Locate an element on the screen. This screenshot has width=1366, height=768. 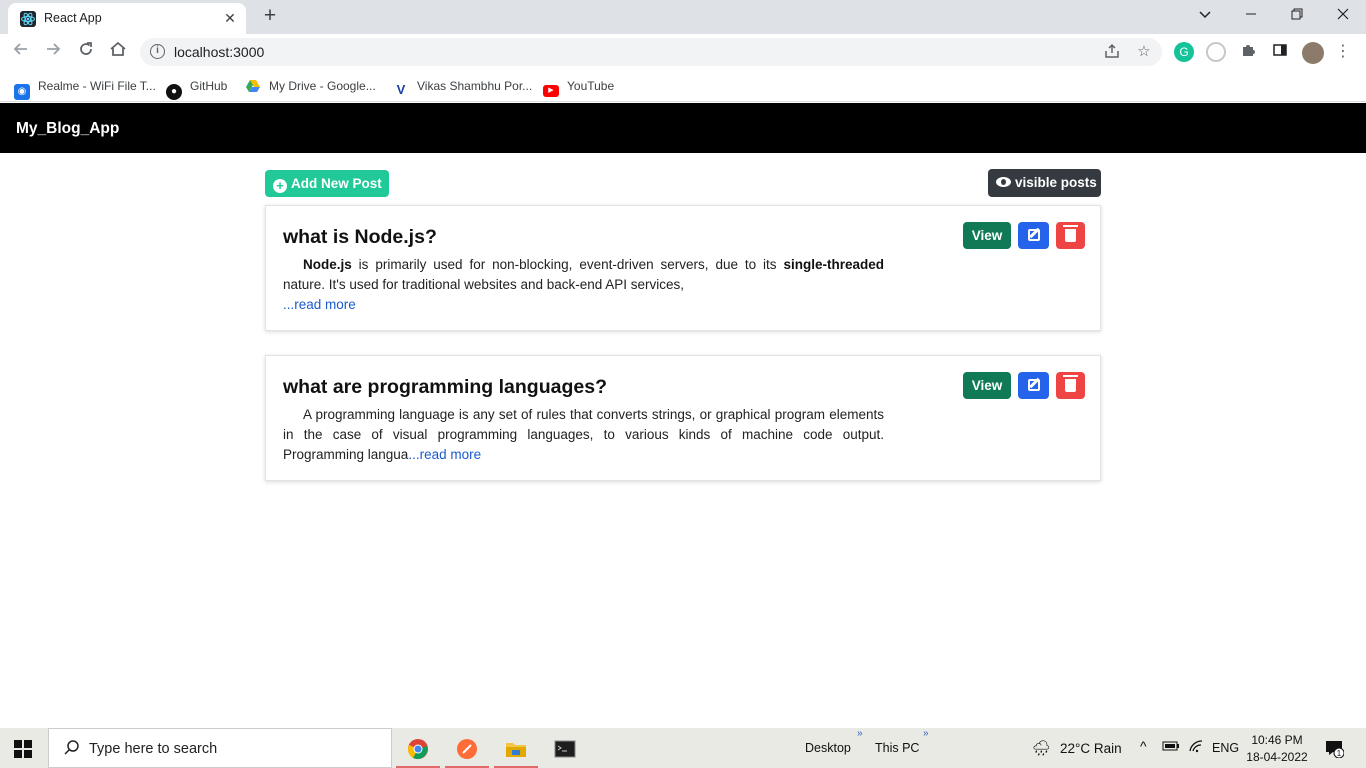
taskbar-search-box: Type here to search is located at coordinates (220, 748).